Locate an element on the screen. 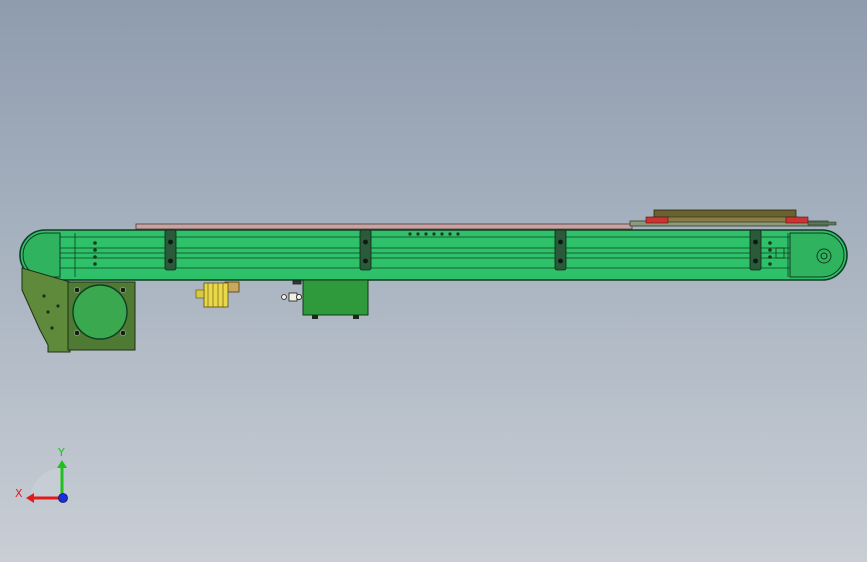  drive-motor is located at coordinates (100, 312).